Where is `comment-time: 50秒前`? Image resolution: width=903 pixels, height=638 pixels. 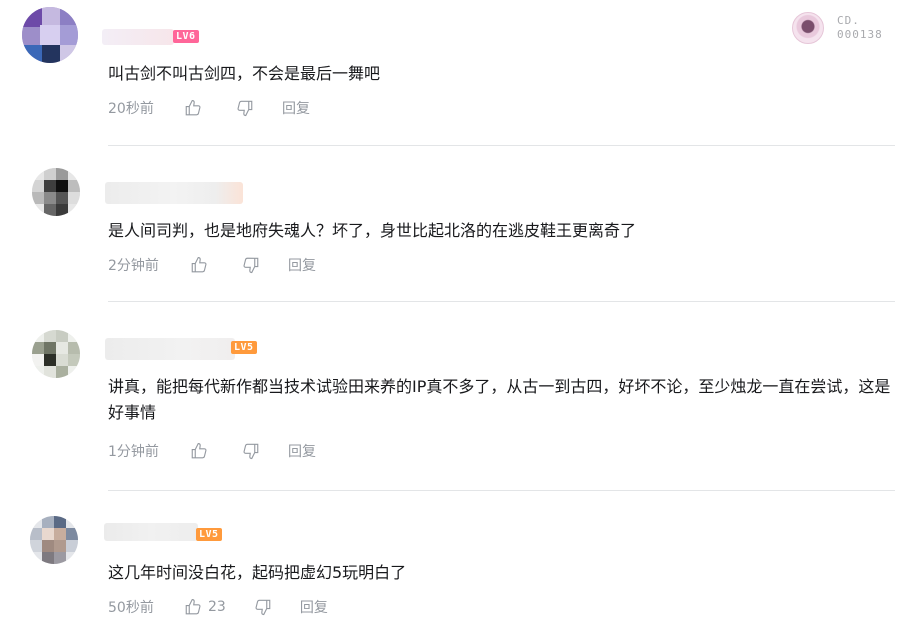
comment-time: 50秒前 is located at coordinates (131, 608).